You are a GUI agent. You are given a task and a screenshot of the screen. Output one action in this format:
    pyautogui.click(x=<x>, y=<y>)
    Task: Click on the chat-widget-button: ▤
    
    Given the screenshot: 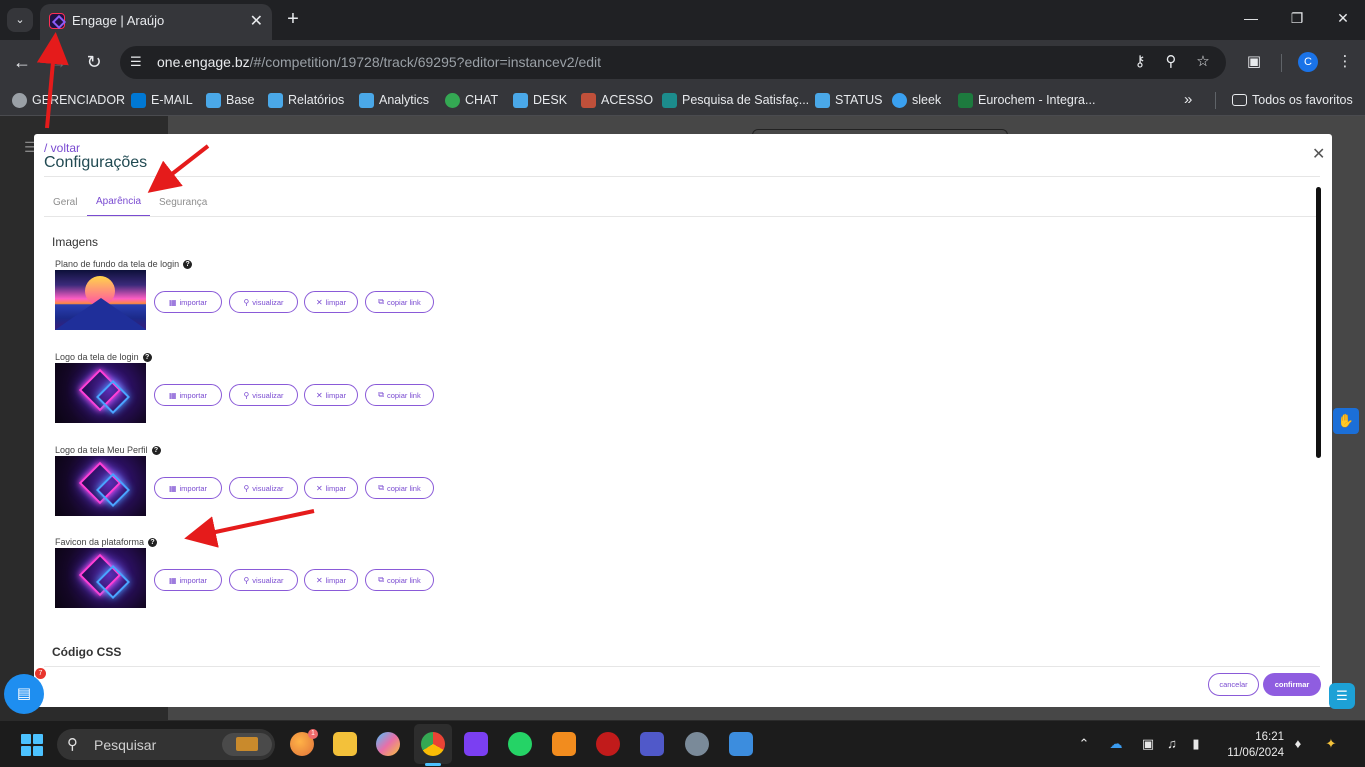 What is the action you would take?
    pyautogui.click(x=24, y=694)
    